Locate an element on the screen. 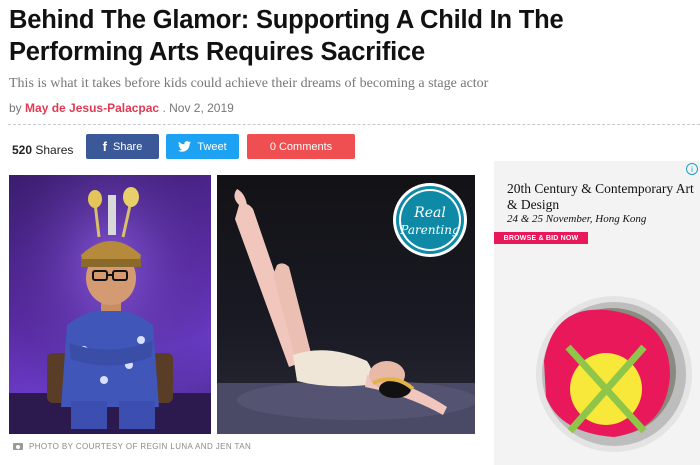 Image resolution: width=700 pixels, height=465 pixels. byline-prefix: by is located at coordinates (15, 108).